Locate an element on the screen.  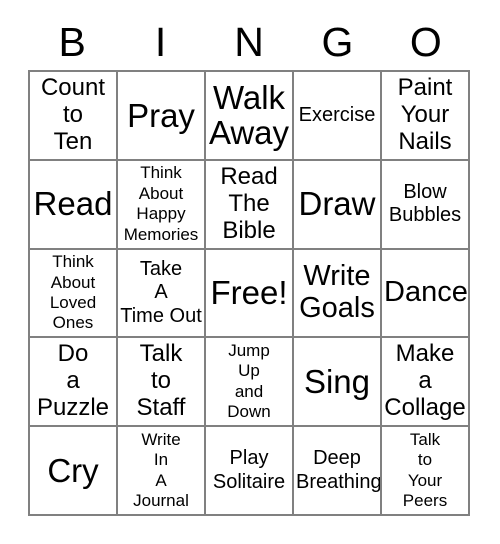
bingo-cell: Count to Ten is located at coordinates (74, 116).